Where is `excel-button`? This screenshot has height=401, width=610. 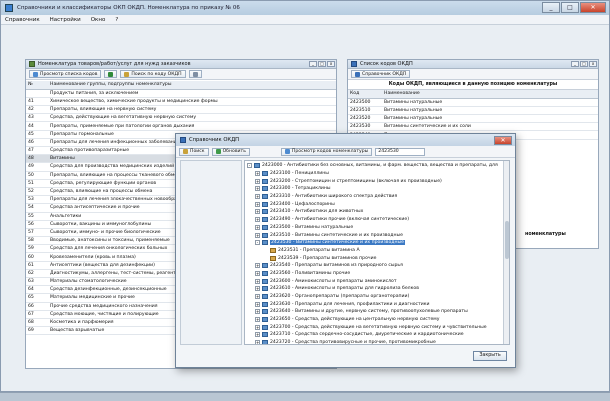
excel-button is located at coordinates (111, 74).